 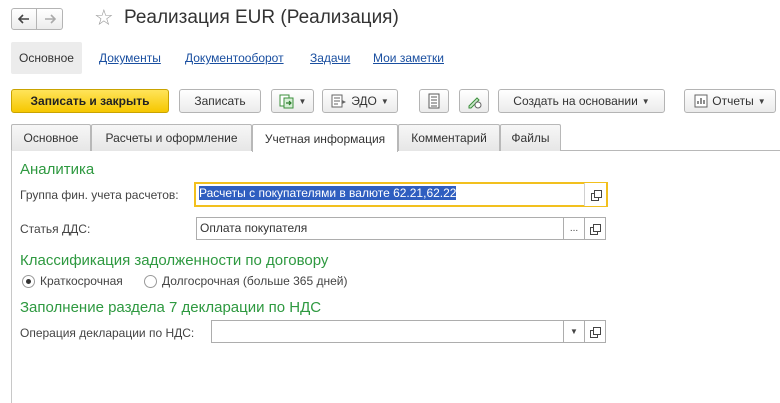 What do you see at coordinates (46, 58) in the screenshot?
I see `section-main: Основное` at bounding box center [46, 58].